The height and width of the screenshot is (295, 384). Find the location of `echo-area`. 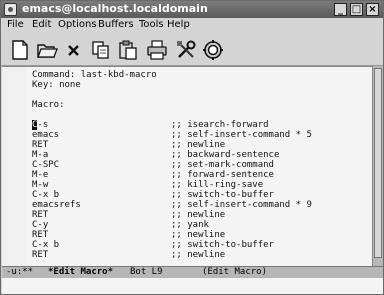

echo-area is located at coordinates (192, 286).